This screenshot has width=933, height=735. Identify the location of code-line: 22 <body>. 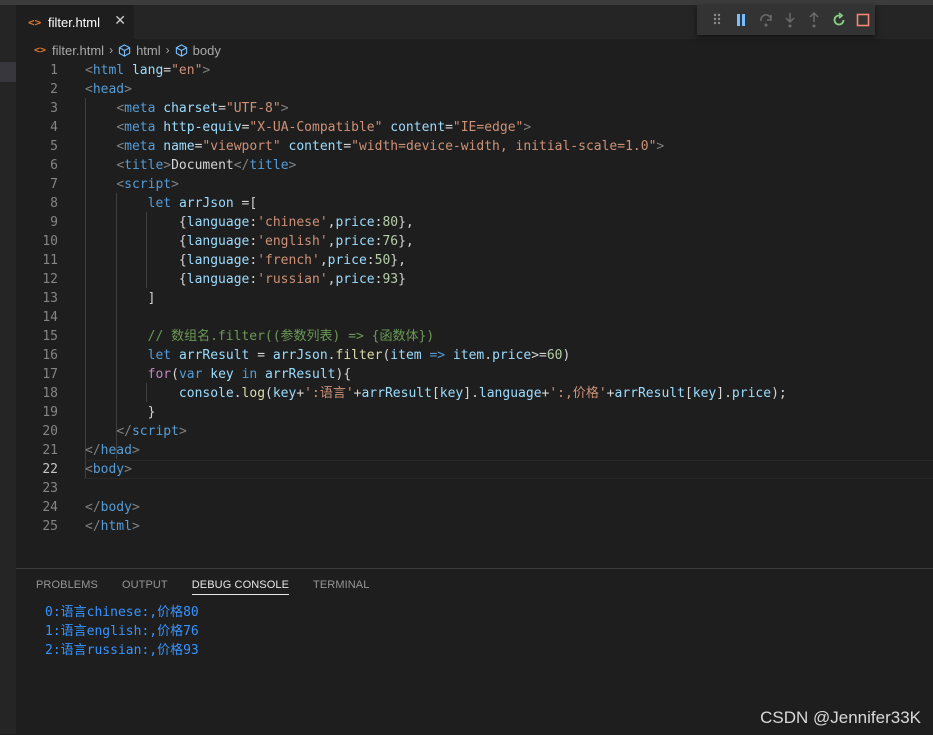
(474, 469).